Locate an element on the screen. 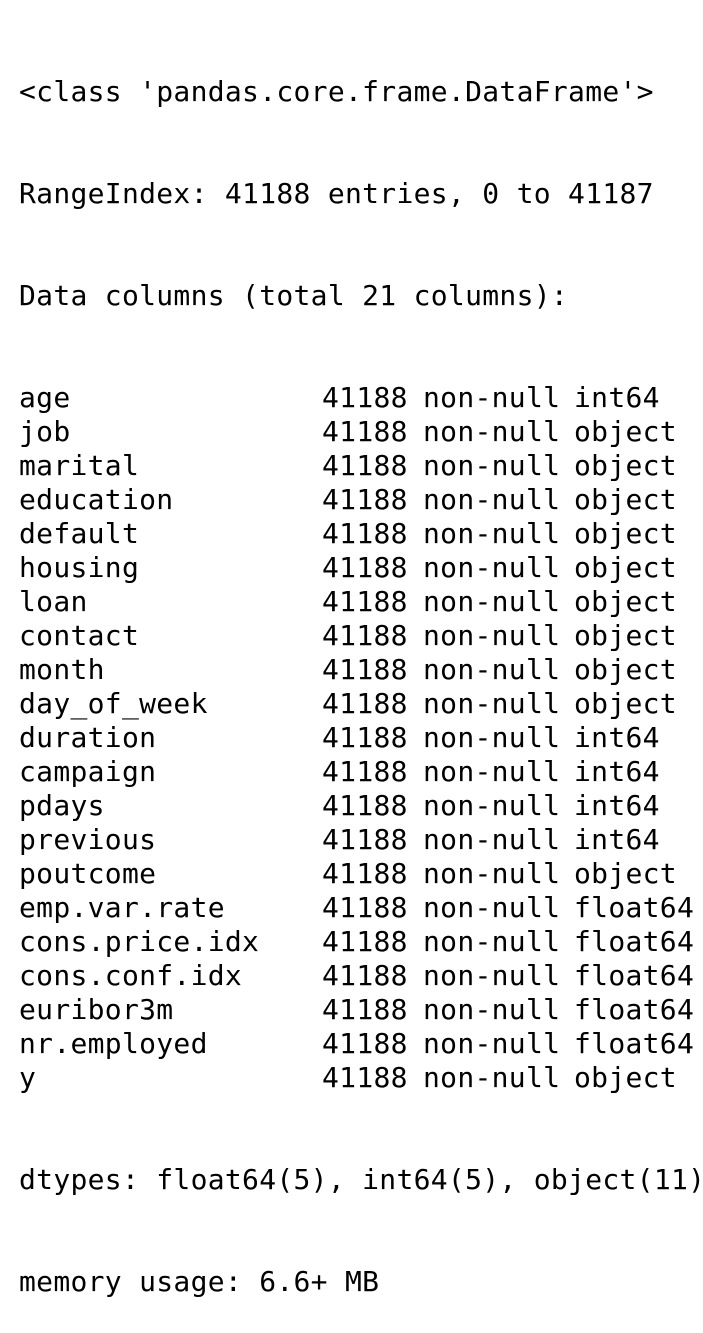 This screenshot has width=703, height=1333. column-row: job 41188 non-null object is located at coordinates (359, 432).